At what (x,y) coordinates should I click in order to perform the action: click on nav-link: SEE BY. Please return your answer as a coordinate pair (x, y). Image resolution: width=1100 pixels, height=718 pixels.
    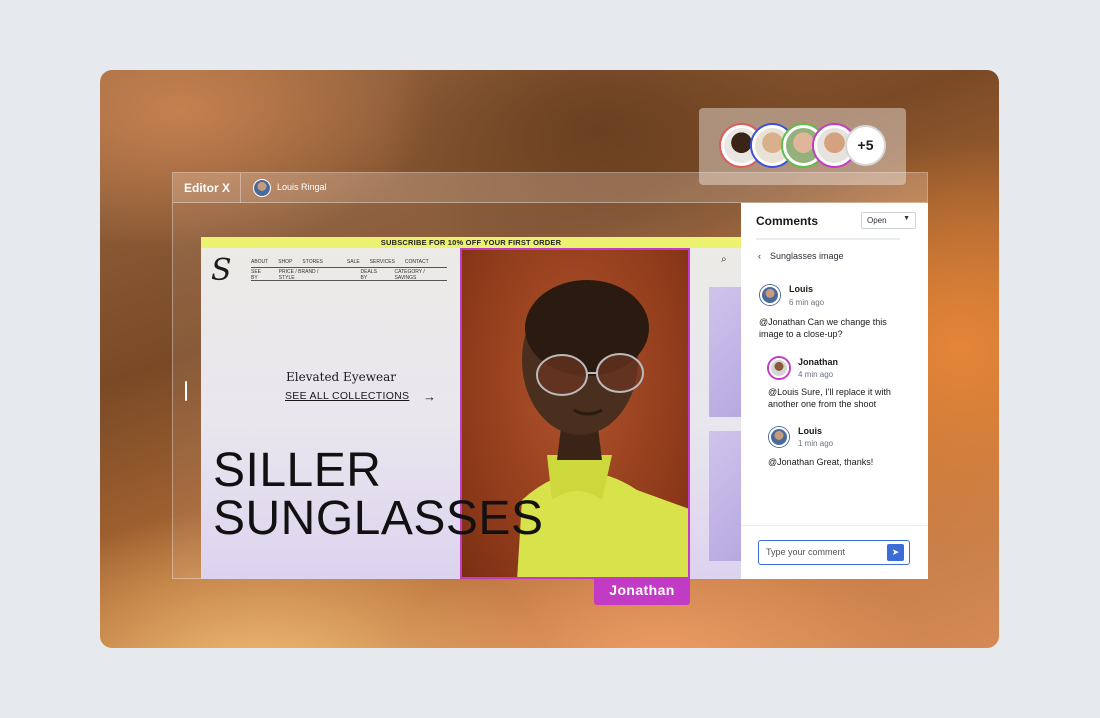
    Looking at the image, I should click on (260, 275).